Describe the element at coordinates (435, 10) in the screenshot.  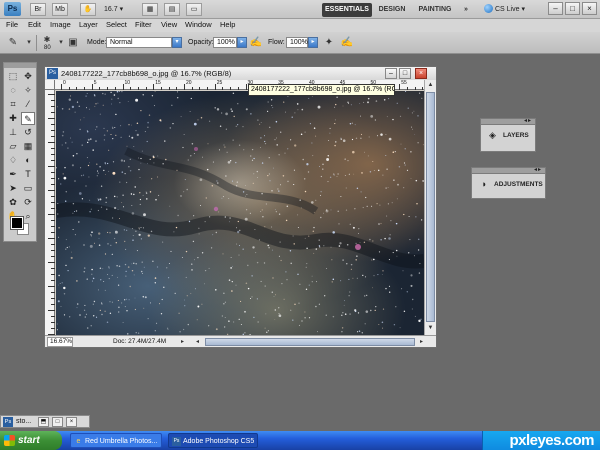
I see `workspace-painting: PAINTING` at that location.